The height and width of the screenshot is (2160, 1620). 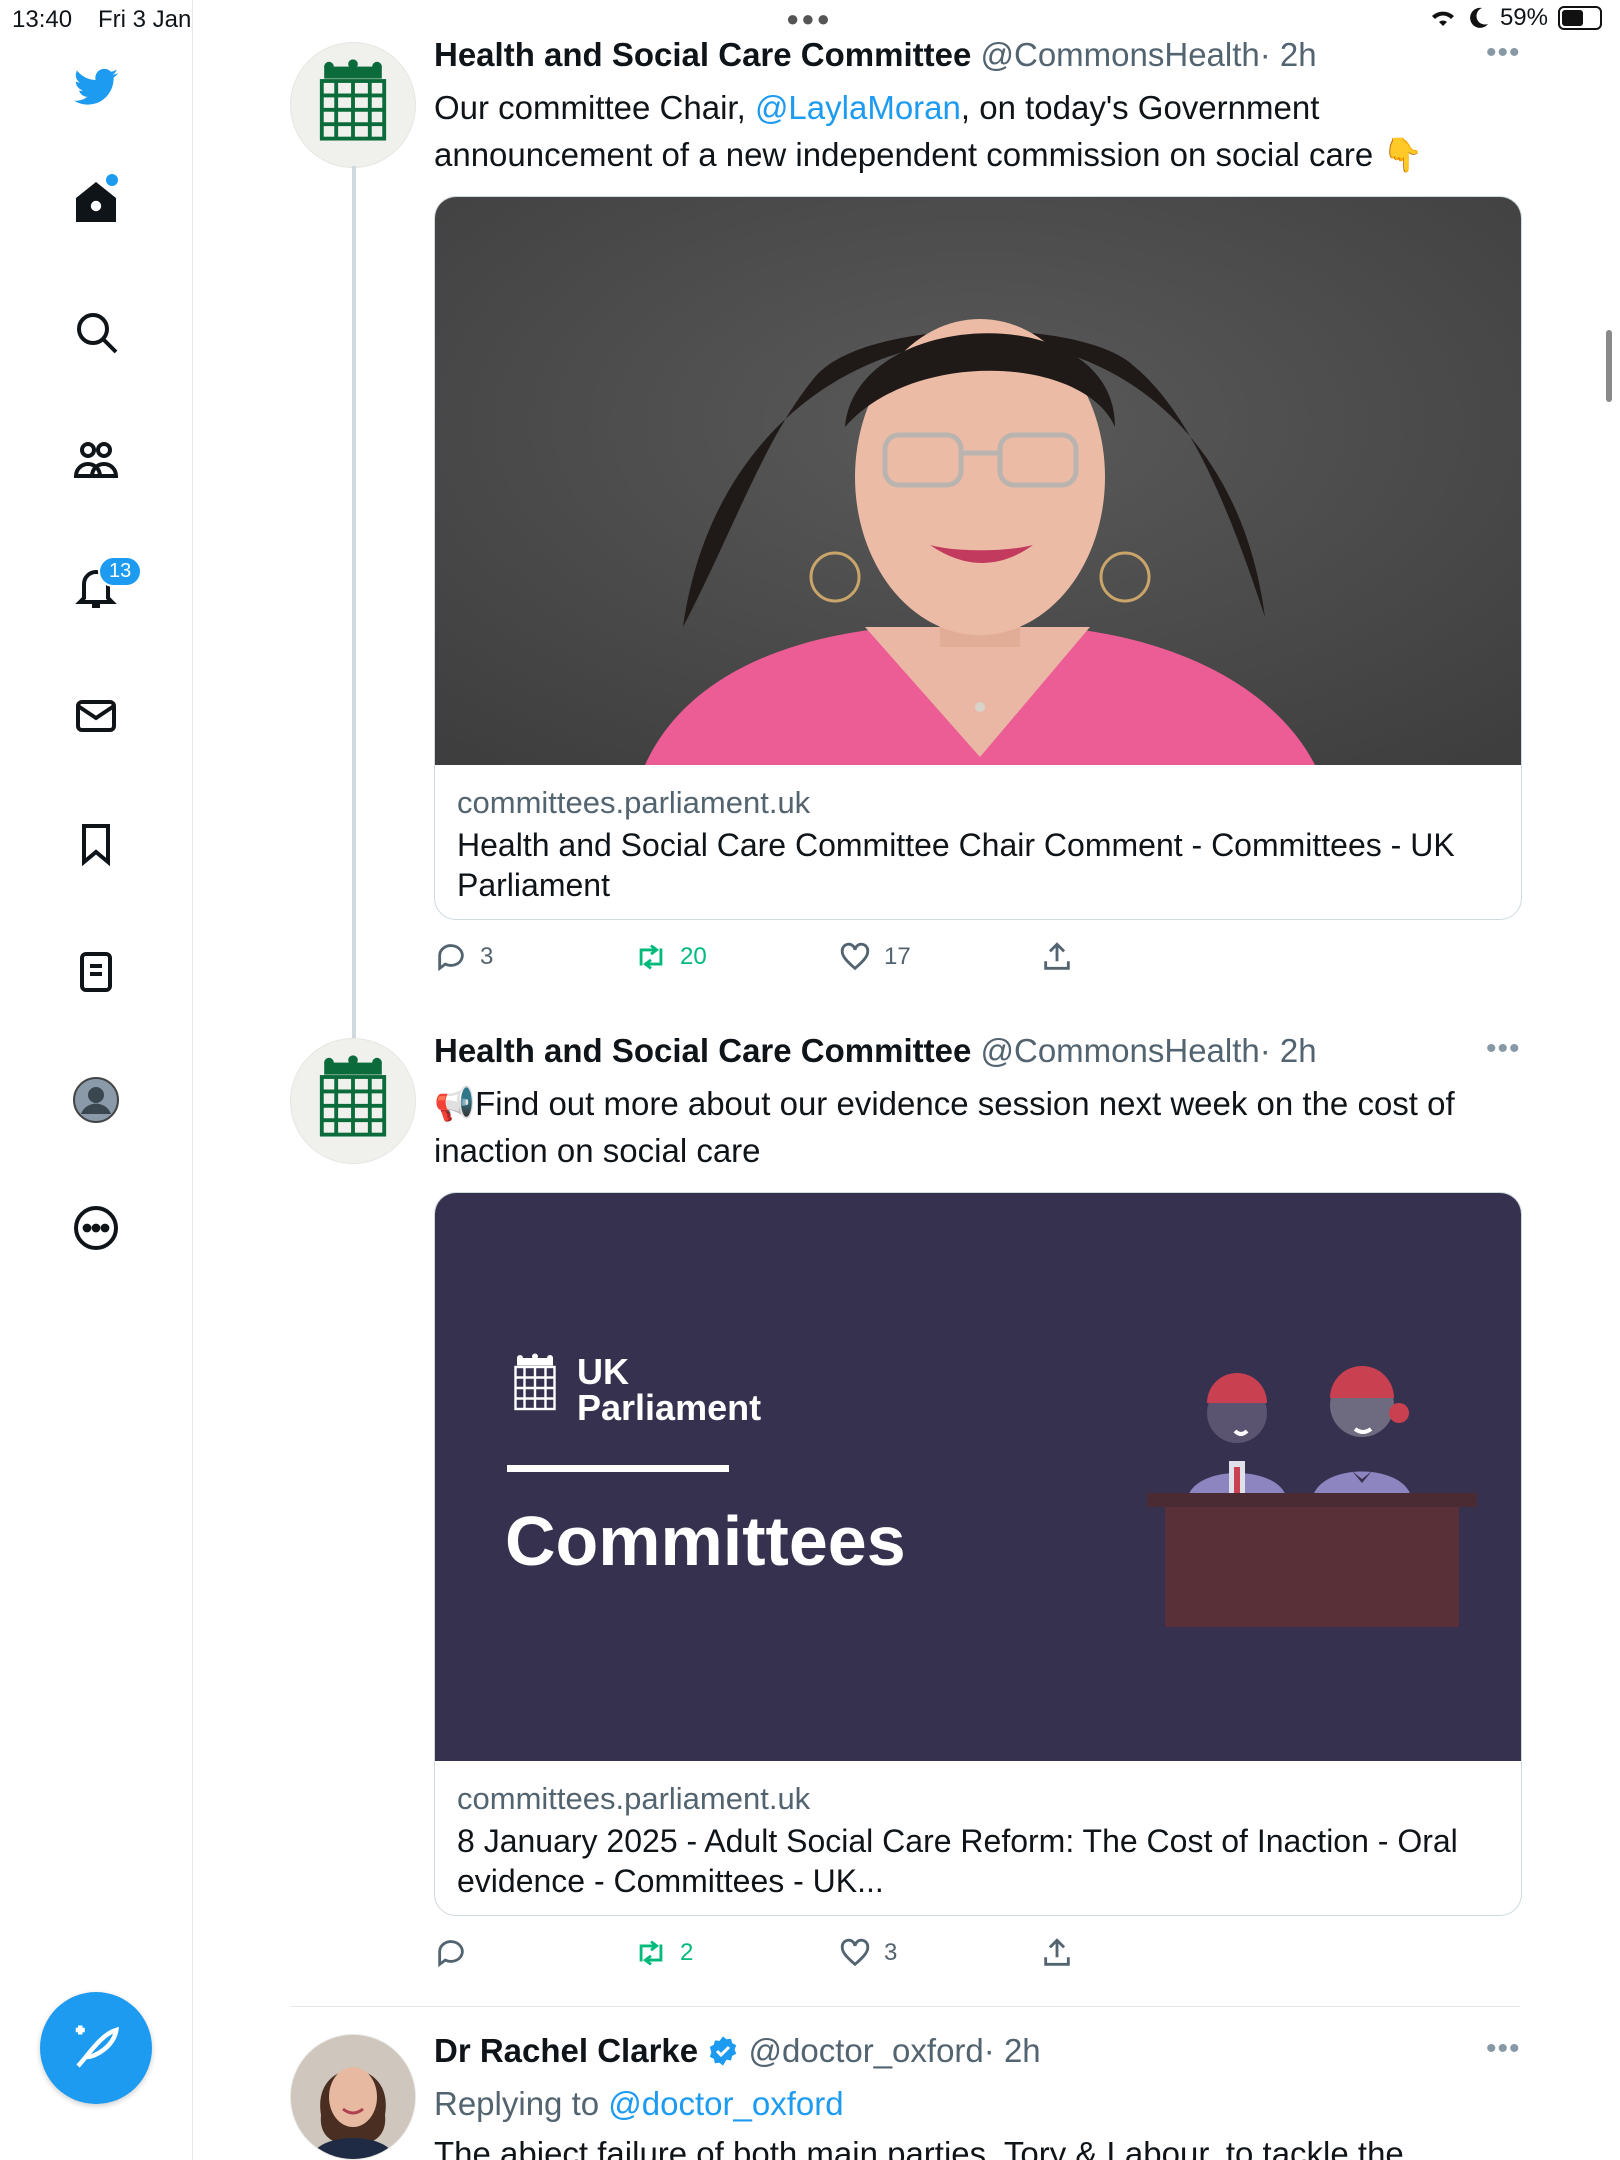 What do you see at coordinates (905, 2006) in the screenshot?
I see `tweet-divider` at bounding box center [905, 2006].